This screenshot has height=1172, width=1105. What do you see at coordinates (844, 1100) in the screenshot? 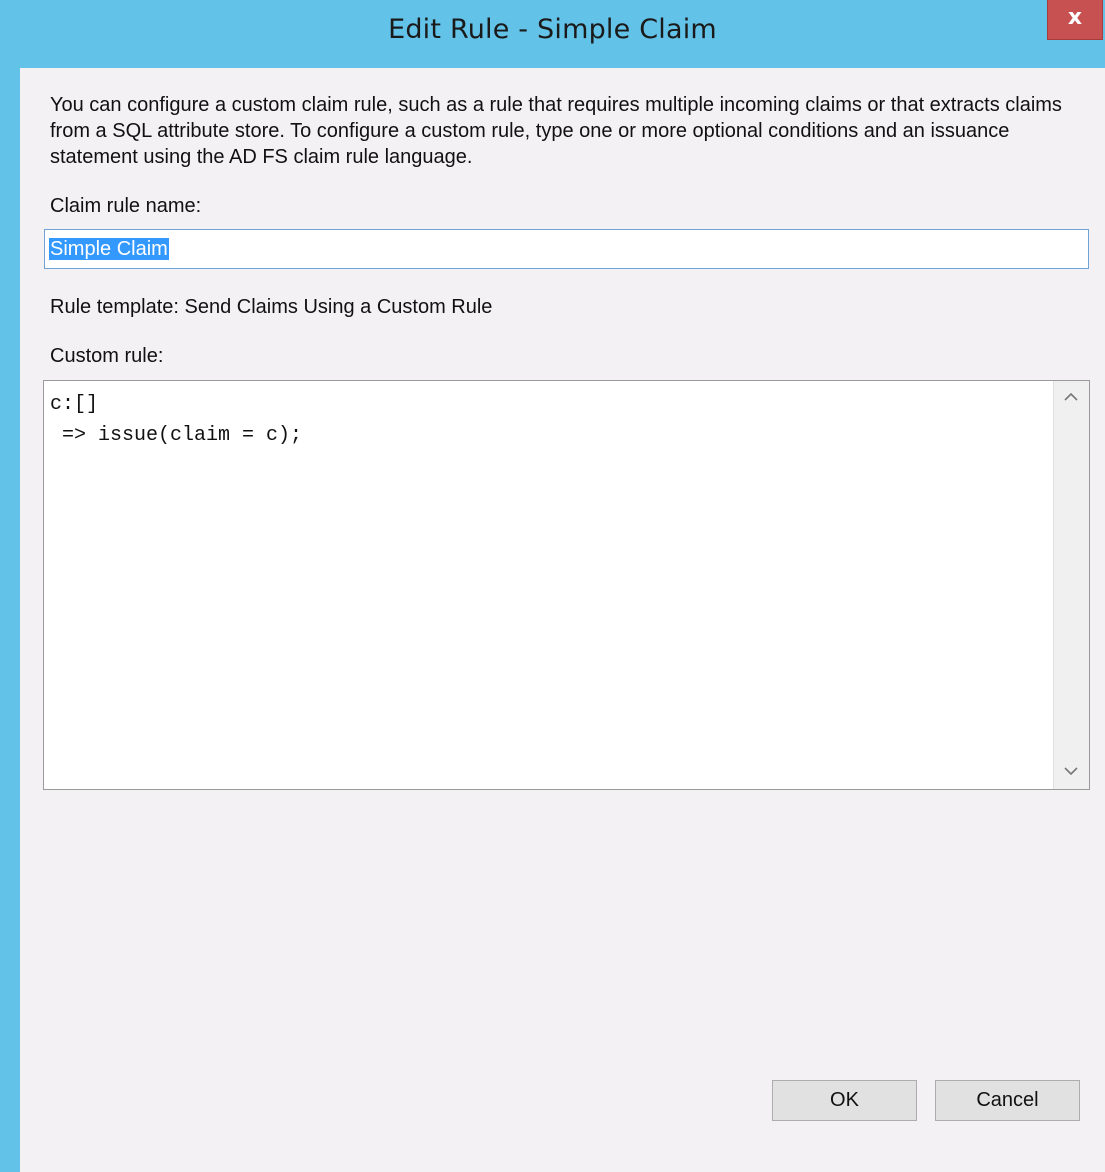
I see `ok-button: OK` at bounding box center [844, 1100].